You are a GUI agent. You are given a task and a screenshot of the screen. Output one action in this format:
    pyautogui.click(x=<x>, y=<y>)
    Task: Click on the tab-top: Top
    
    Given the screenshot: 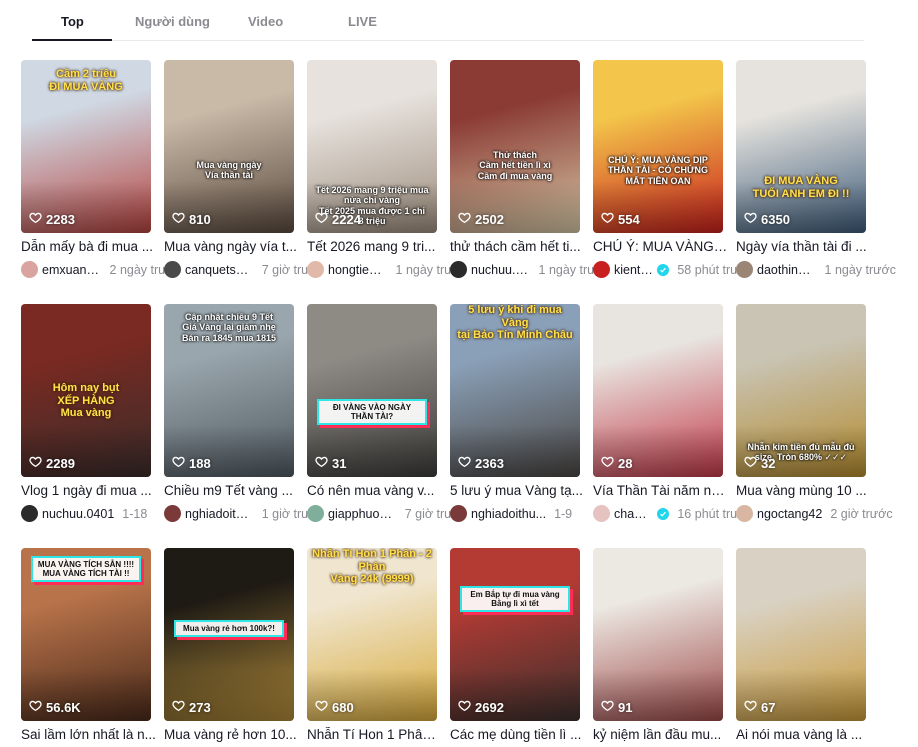 What is the action you would take?
    pyautogui.click(x=72, y=21)
    